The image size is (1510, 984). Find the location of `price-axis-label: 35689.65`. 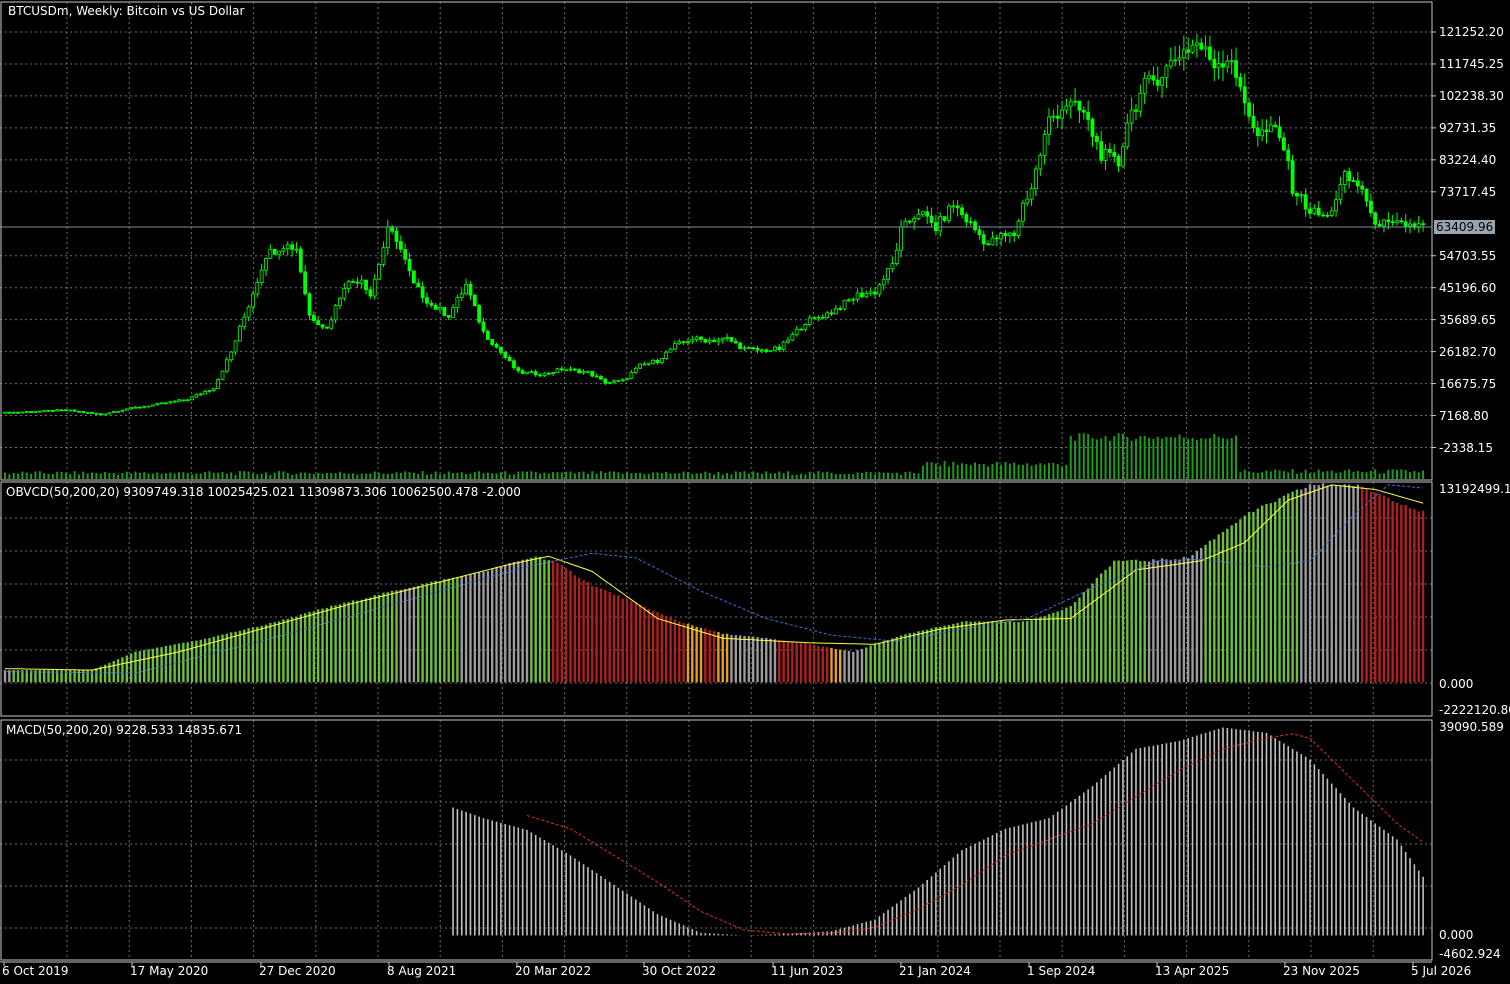

price-axis-label: 35689.65 is located at coordinates (1468, 319).